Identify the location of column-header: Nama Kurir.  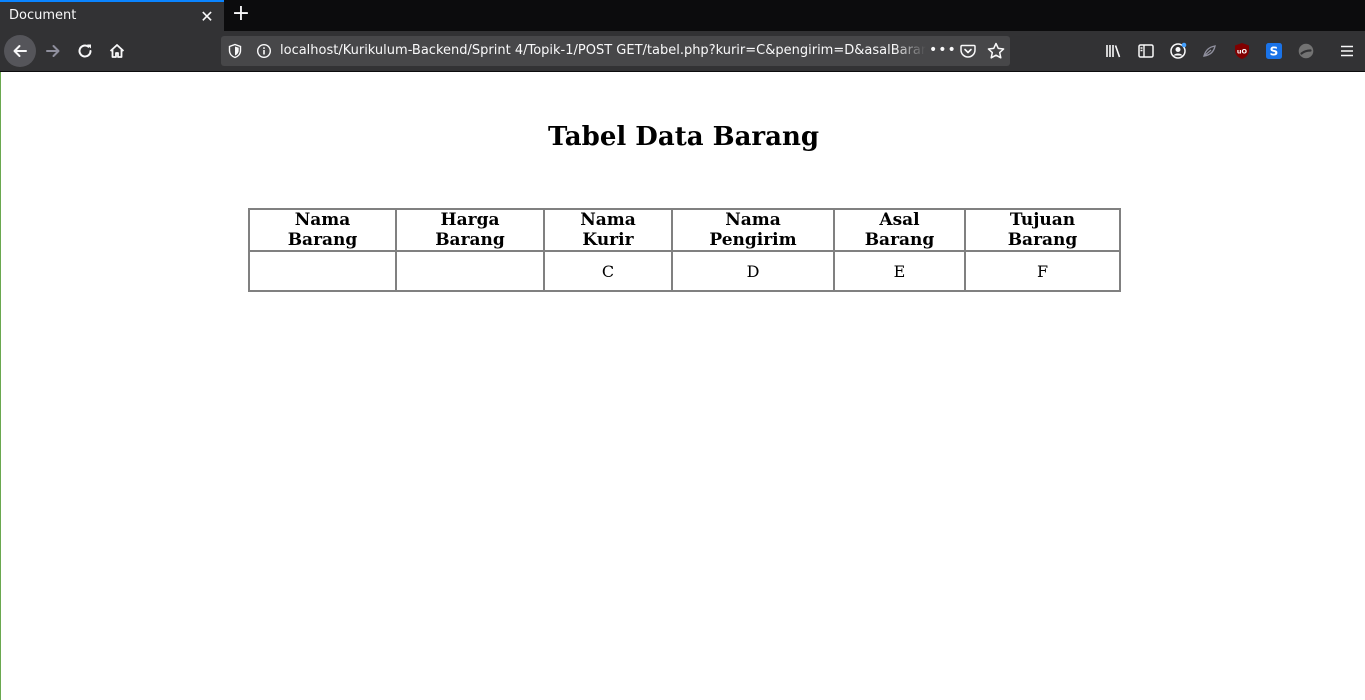
(608, 230).